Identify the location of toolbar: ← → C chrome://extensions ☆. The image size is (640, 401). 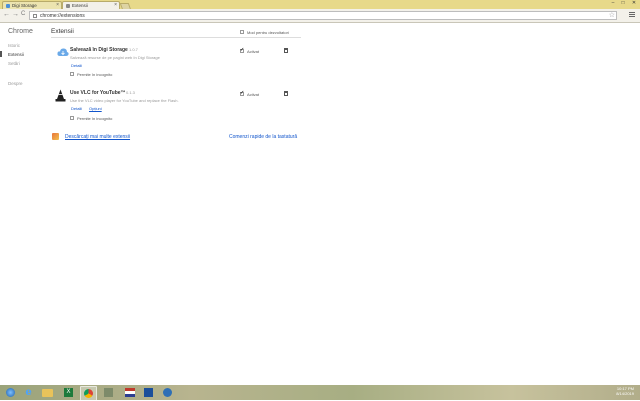
(320, 16).